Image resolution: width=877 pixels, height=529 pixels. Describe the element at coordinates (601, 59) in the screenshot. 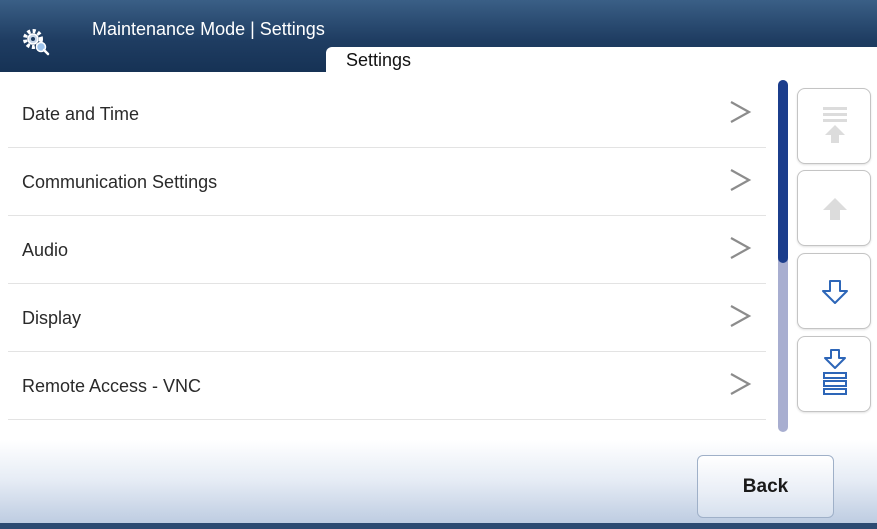

I see `tab-settings: Settings` at that location.